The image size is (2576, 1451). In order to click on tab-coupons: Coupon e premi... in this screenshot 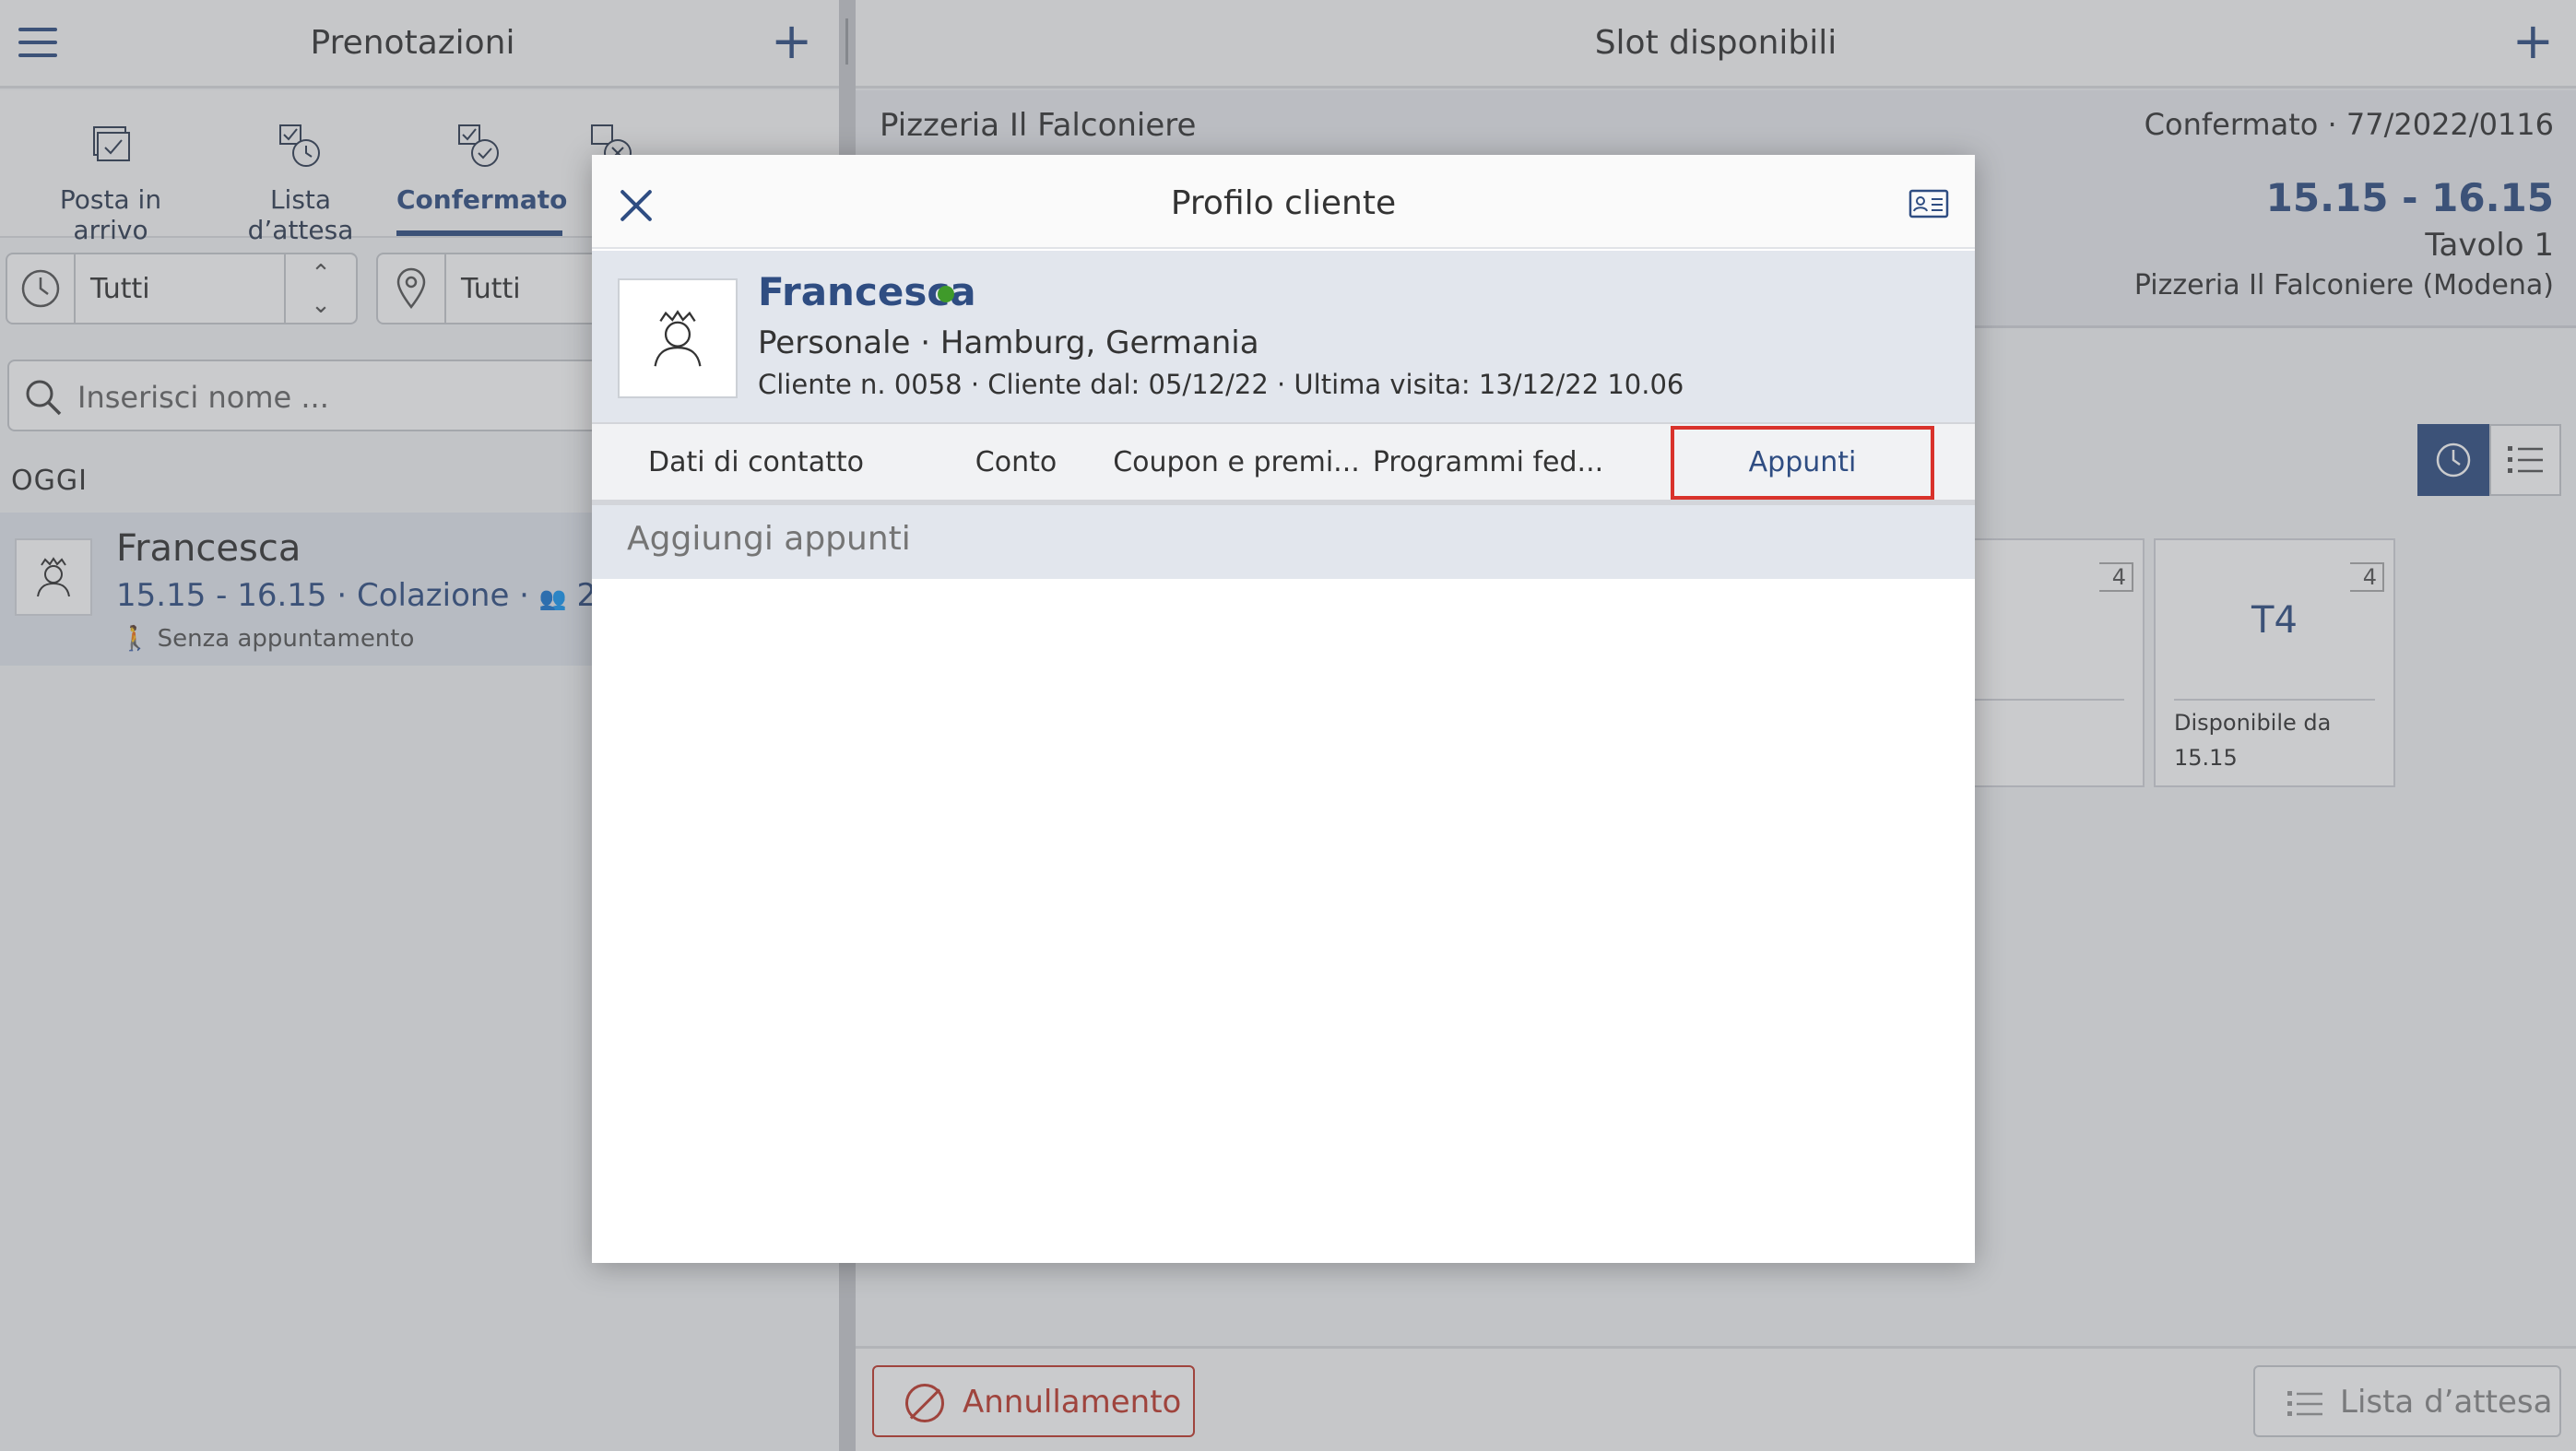, I will do `click(1236, 462)`.